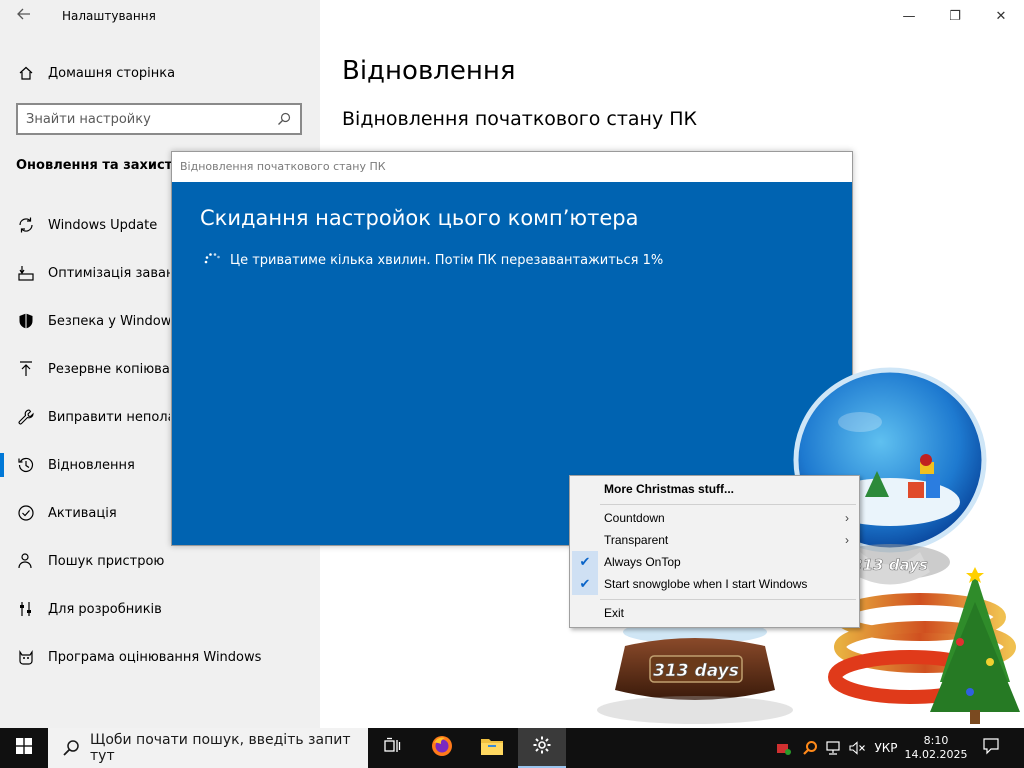 This screenshot has height=768, width=1024. I want to click on check-circle-icon, so click(26, 513).